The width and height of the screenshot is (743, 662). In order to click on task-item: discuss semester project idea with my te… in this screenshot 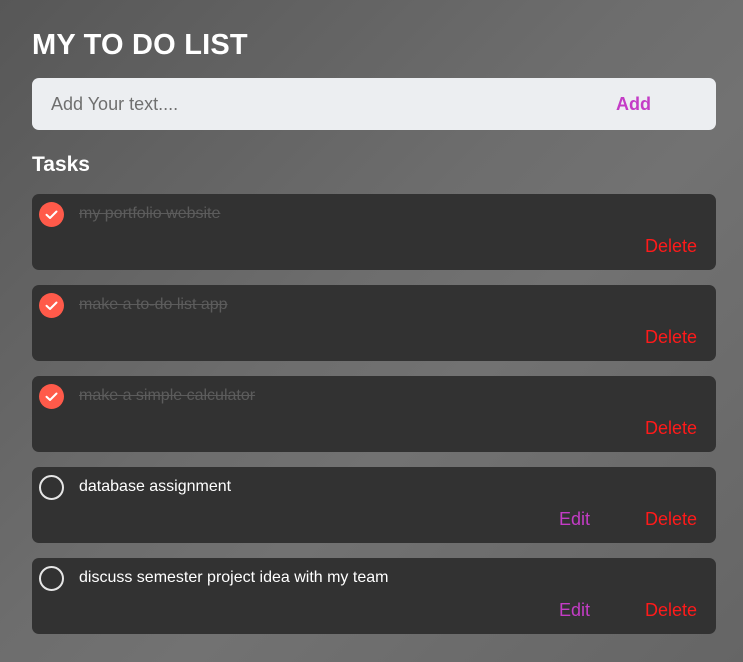, I will do `click(374, 596)`.